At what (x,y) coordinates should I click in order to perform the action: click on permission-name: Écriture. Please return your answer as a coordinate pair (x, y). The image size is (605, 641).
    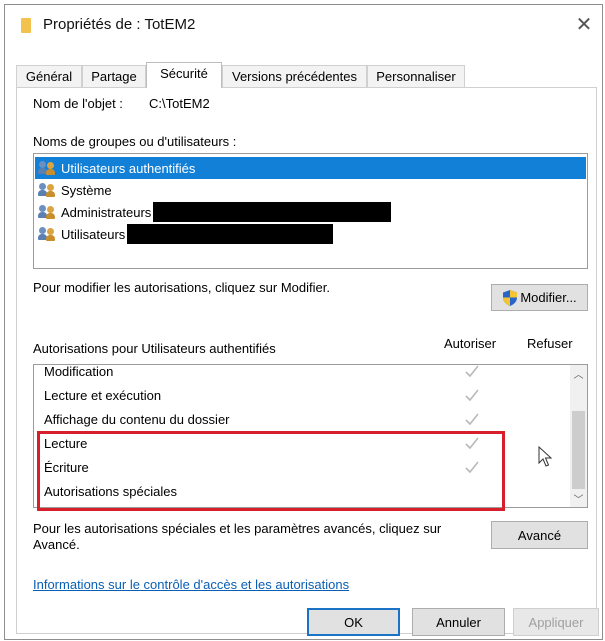
    Looking at the image, I should click on (66, 467).